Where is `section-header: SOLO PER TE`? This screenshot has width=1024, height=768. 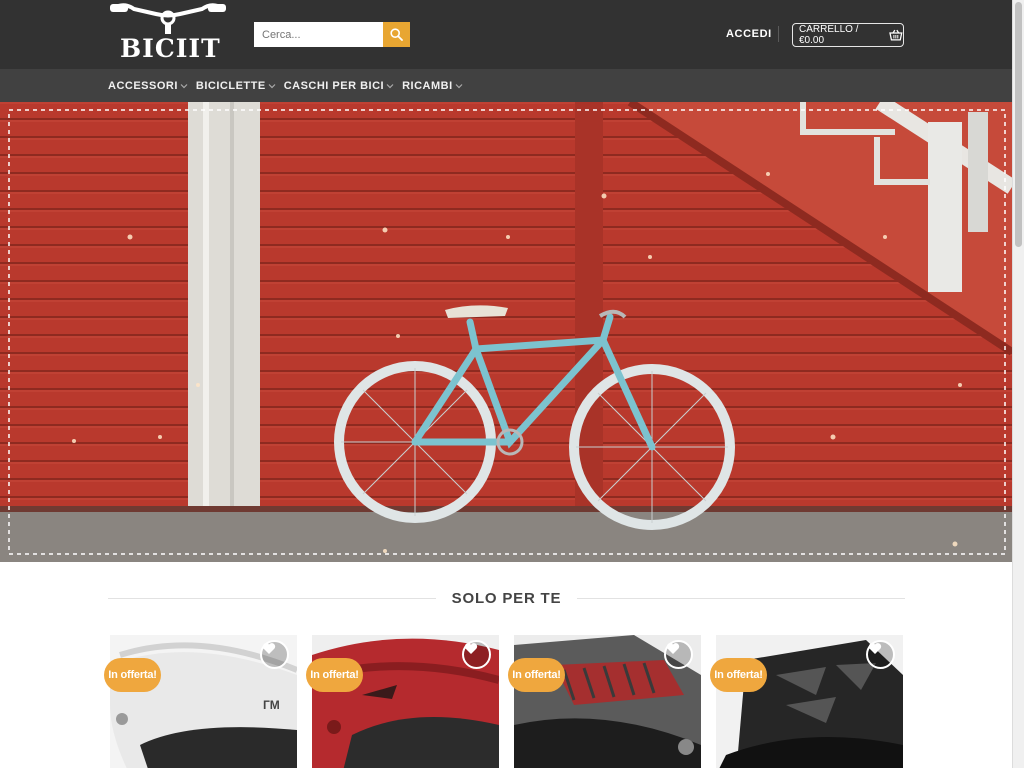 section-header: SOLO PER TE is located at coordinates (506, 598).